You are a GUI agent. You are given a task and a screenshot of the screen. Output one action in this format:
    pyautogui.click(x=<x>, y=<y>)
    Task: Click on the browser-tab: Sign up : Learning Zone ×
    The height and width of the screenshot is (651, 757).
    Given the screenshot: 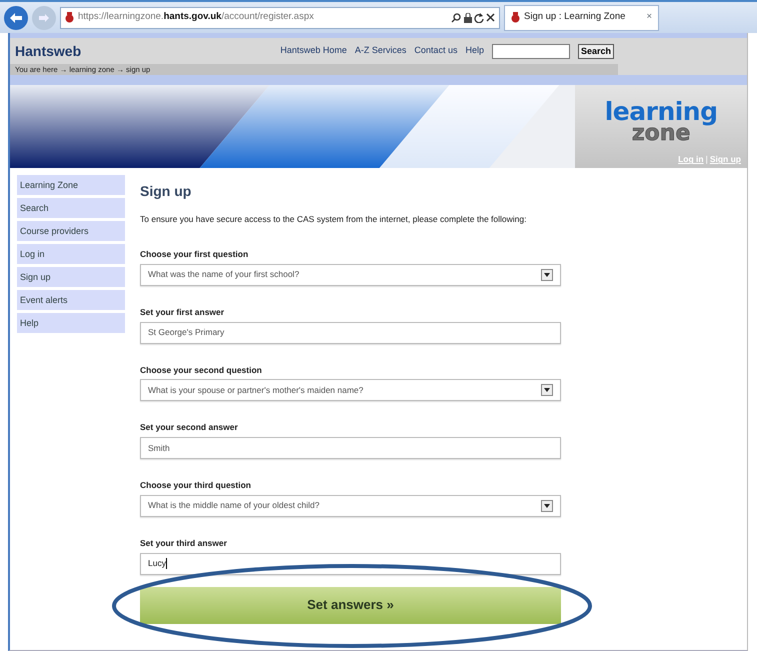 What is the action you would take?
    pyautogui.click(x=581, y=17)
    